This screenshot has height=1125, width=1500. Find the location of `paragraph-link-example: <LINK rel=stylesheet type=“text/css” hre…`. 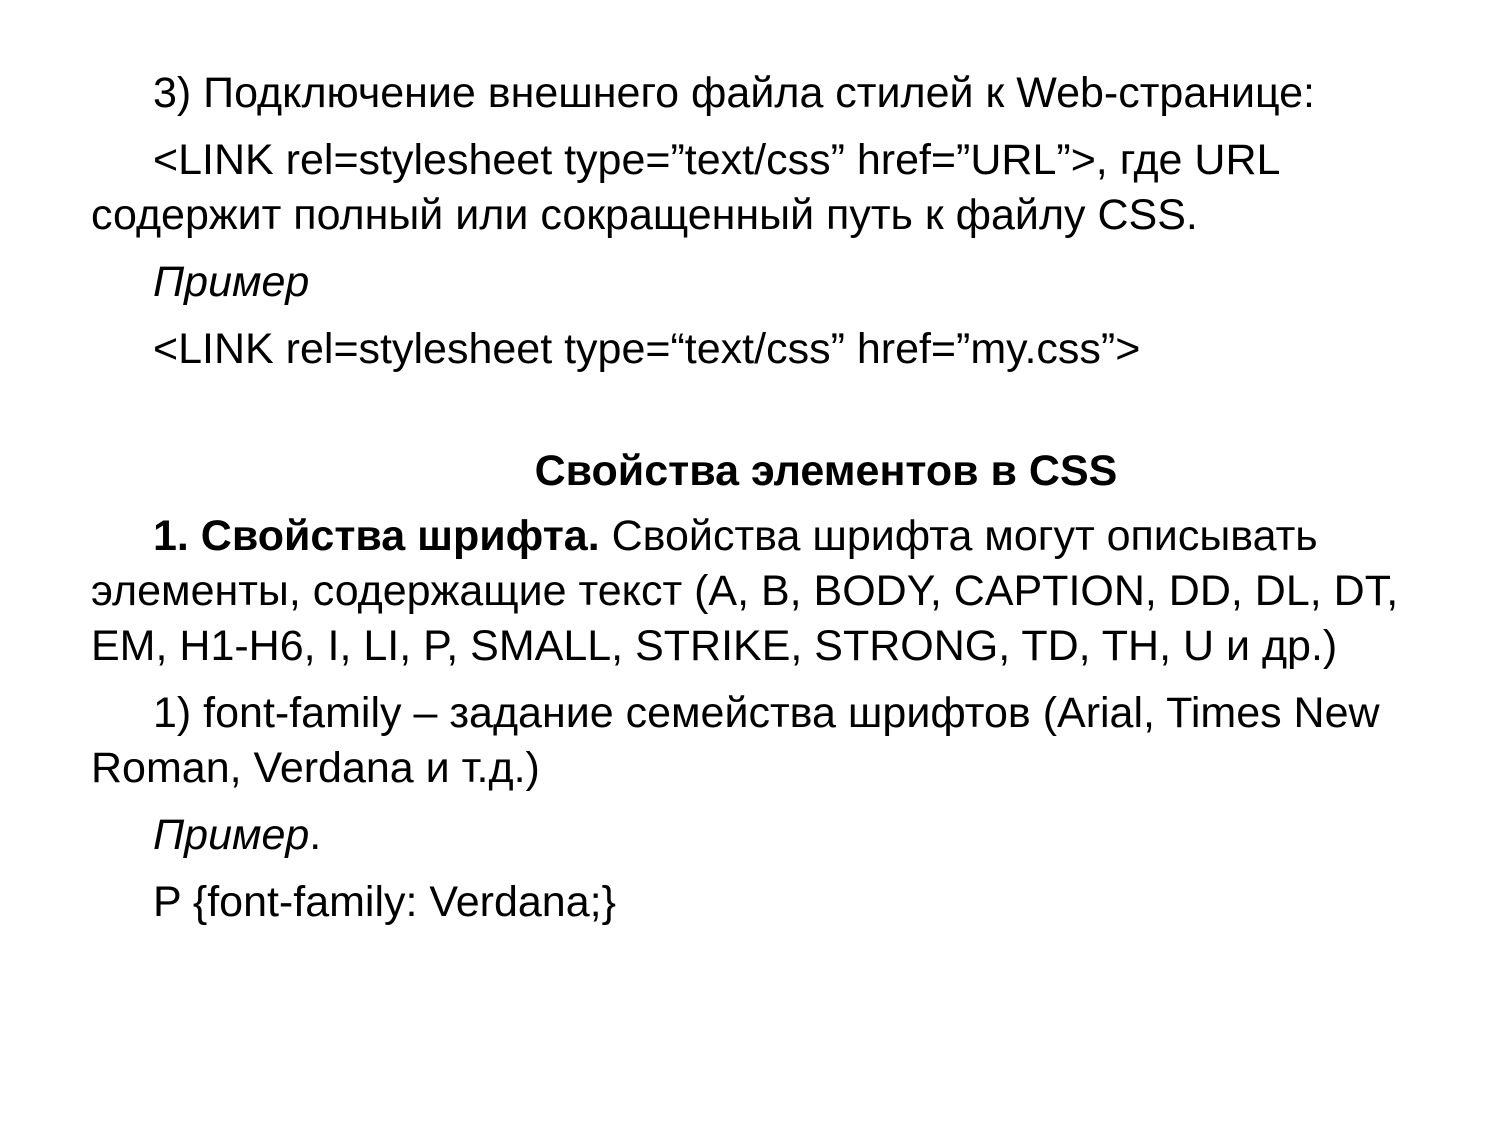

paragraph-link-example: <LINK rel=stylesheet type=“text/css” hre… is located at coordinates (647, 349).